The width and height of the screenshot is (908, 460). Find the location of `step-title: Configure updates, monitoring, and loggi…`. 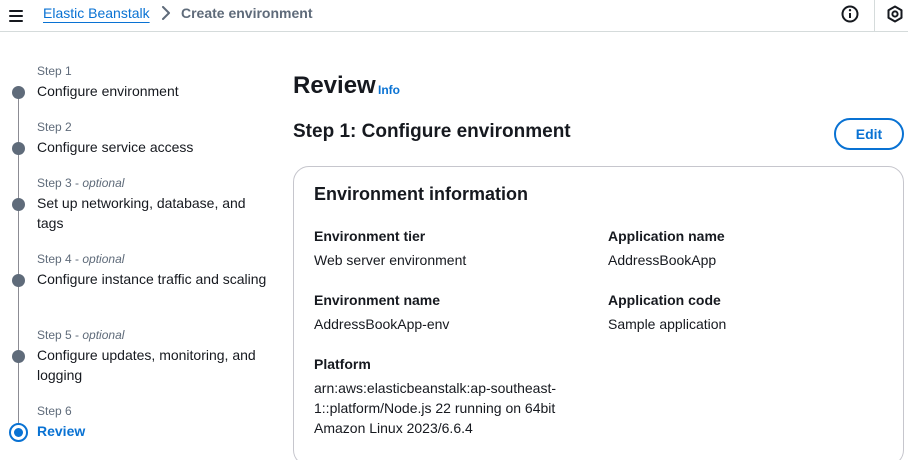

step-title: Configure updates, monitoring, and loggi… is located at coordinates (155, 365).